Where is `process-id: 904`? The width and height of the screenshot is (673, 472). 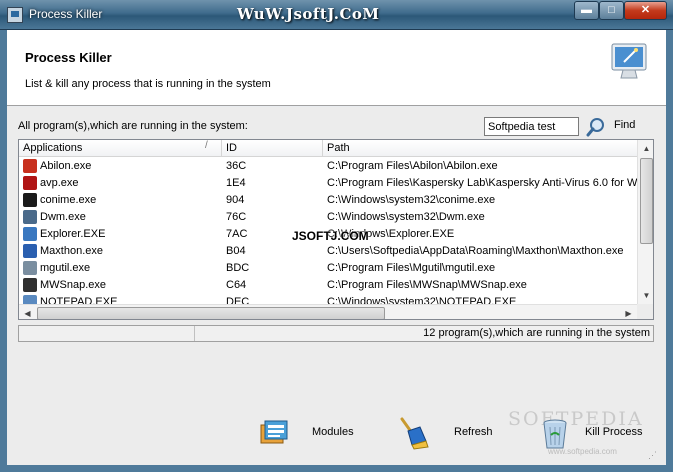
process-id: 904 is located at coordinates (235, 200).